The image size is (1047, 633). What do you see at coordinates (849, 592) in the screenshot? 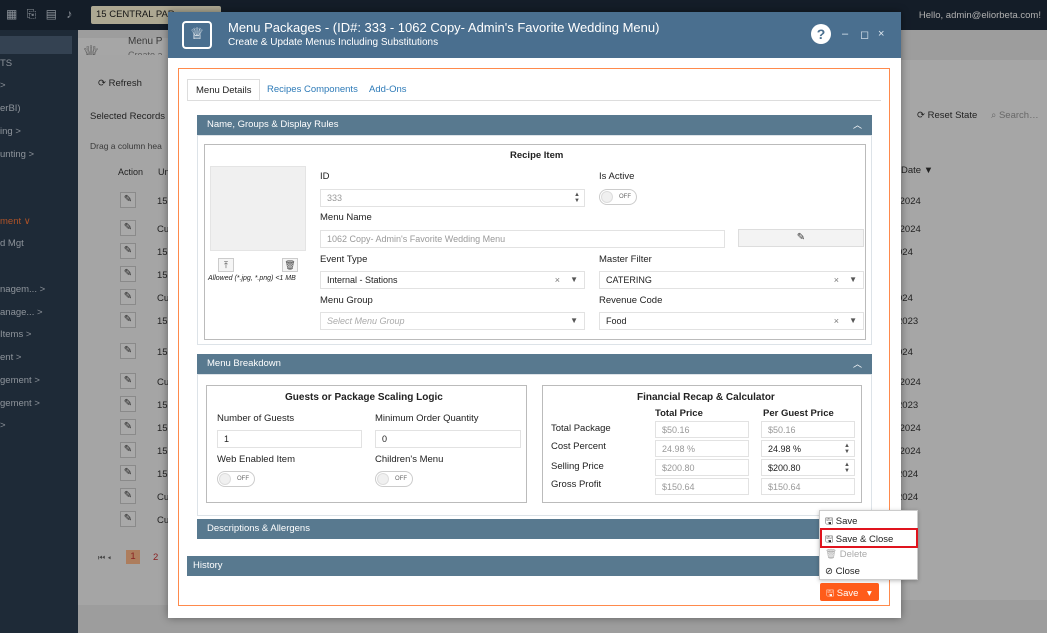
I see `save-button: 🖫 Save ▾` at bounding box center [849, 592].